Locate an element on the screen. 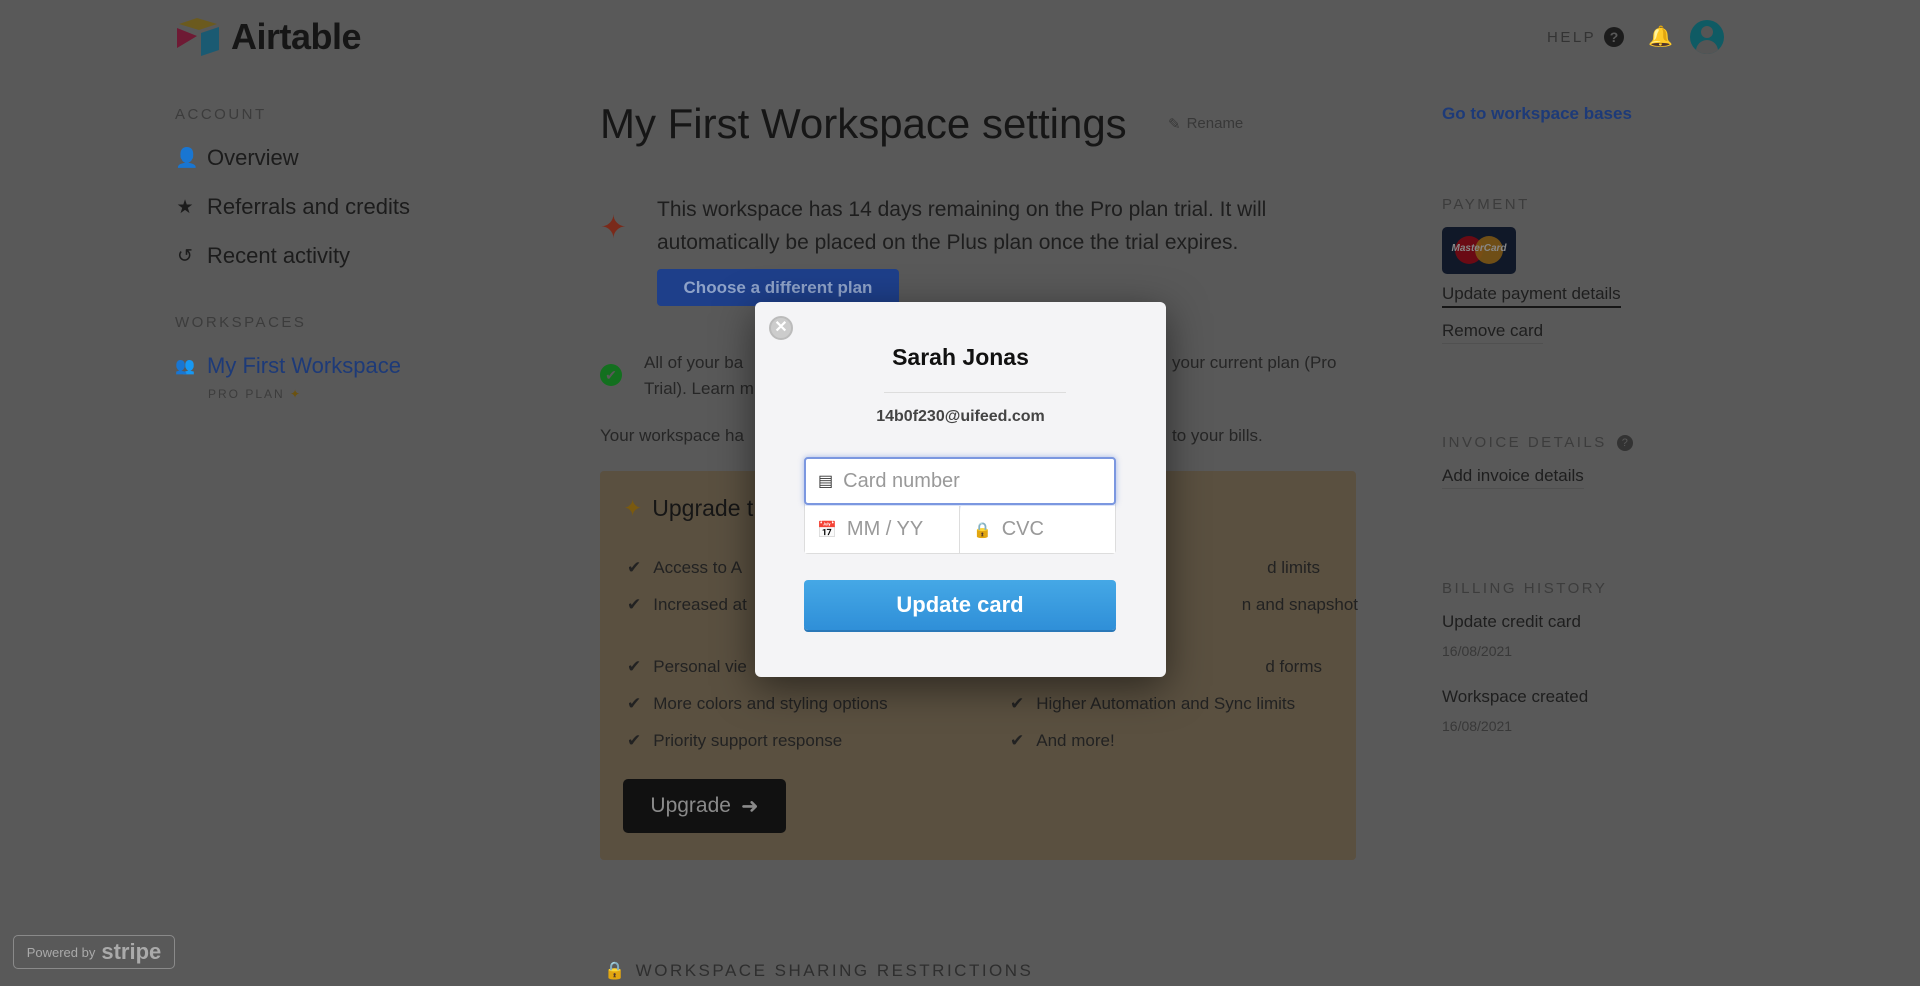  expiry-input: 📅 MM / YY is located at coordinates (882, 529).